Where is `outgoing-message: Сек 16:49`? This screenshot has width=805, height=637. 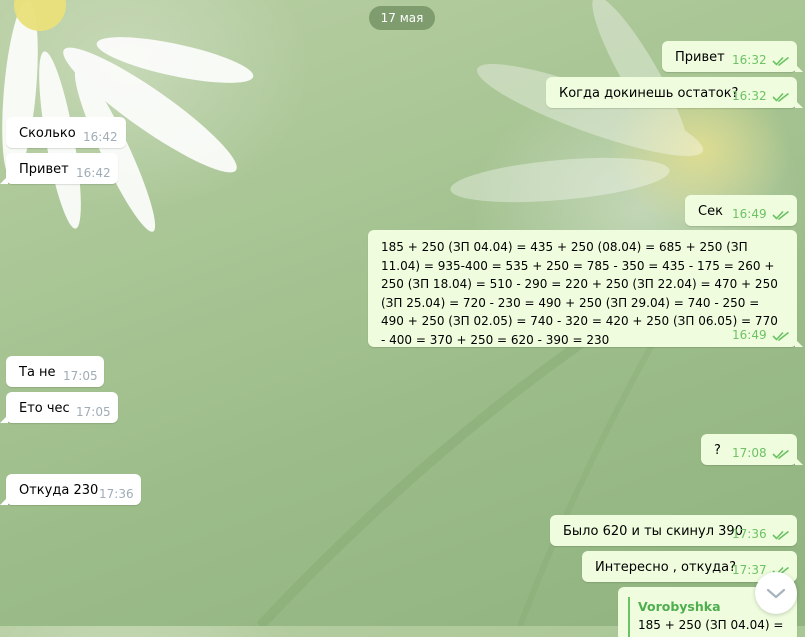
outgoing-message: Сек 16:49 is located at coordinates (741, 210).